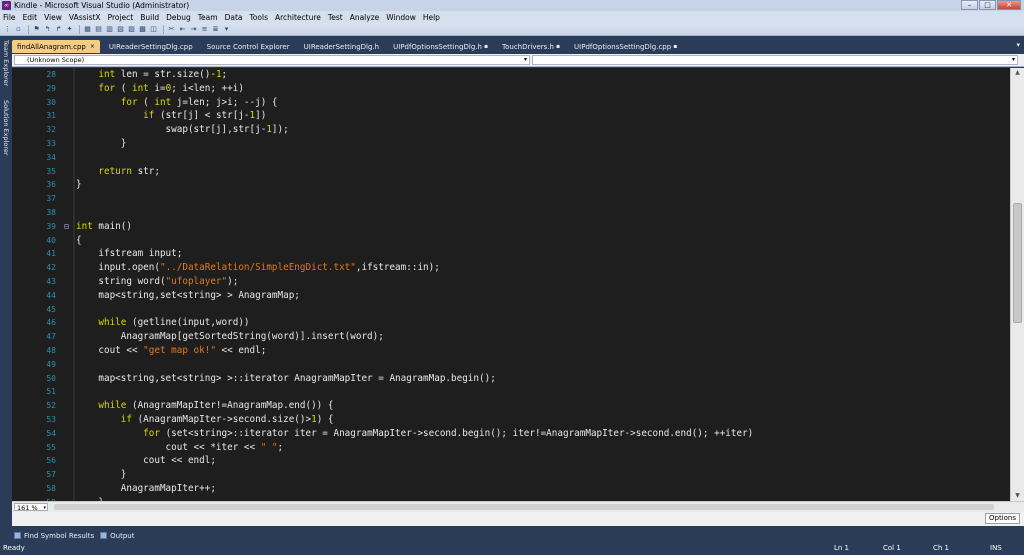  I want to click on code-token: cout << *iter <<, so click(168, 447).